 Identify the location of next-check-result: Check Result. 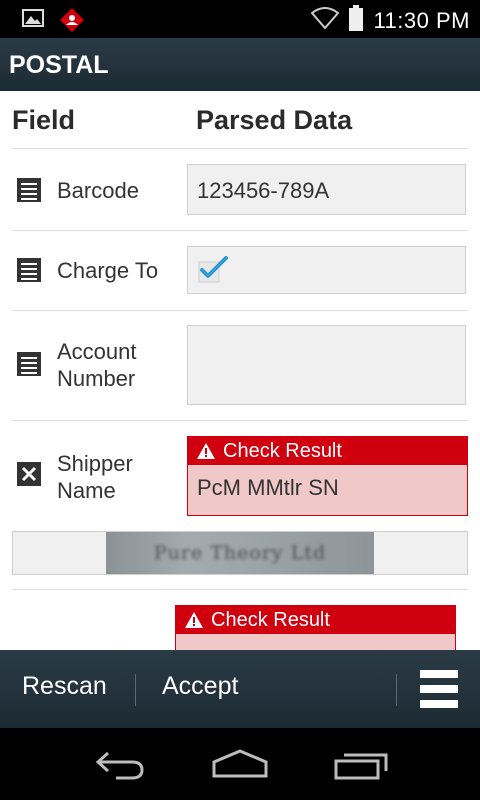
(315, 627).